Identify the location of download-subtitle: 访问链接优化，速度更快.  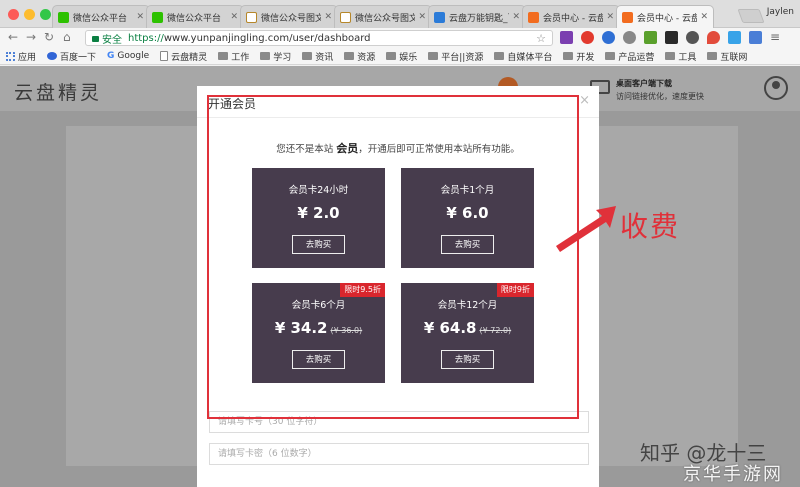
(660, 96).